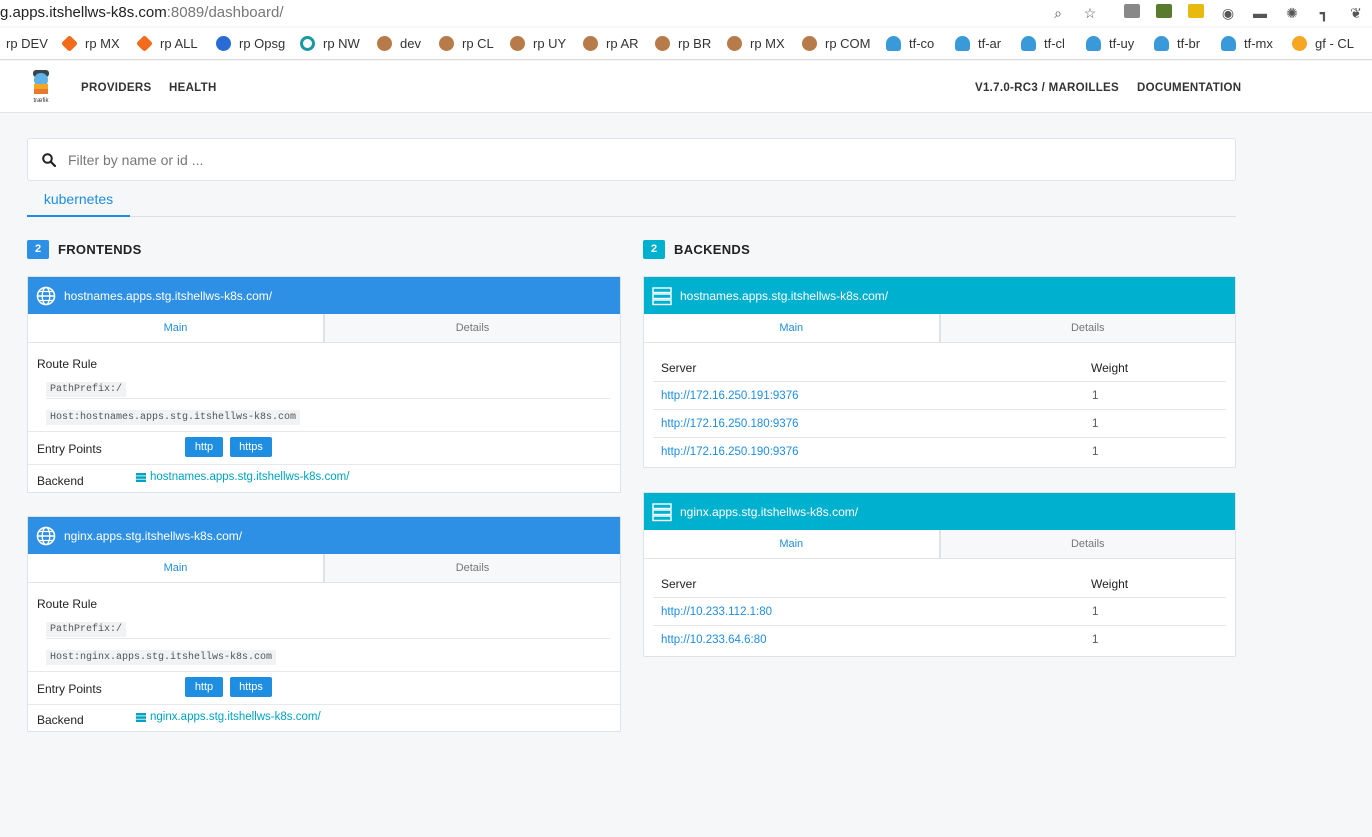  What do you see at coordinates (1122, 43) in the screenshot?
I see `bookmark-label: tf-uy` at bounding box center [1122, 43].